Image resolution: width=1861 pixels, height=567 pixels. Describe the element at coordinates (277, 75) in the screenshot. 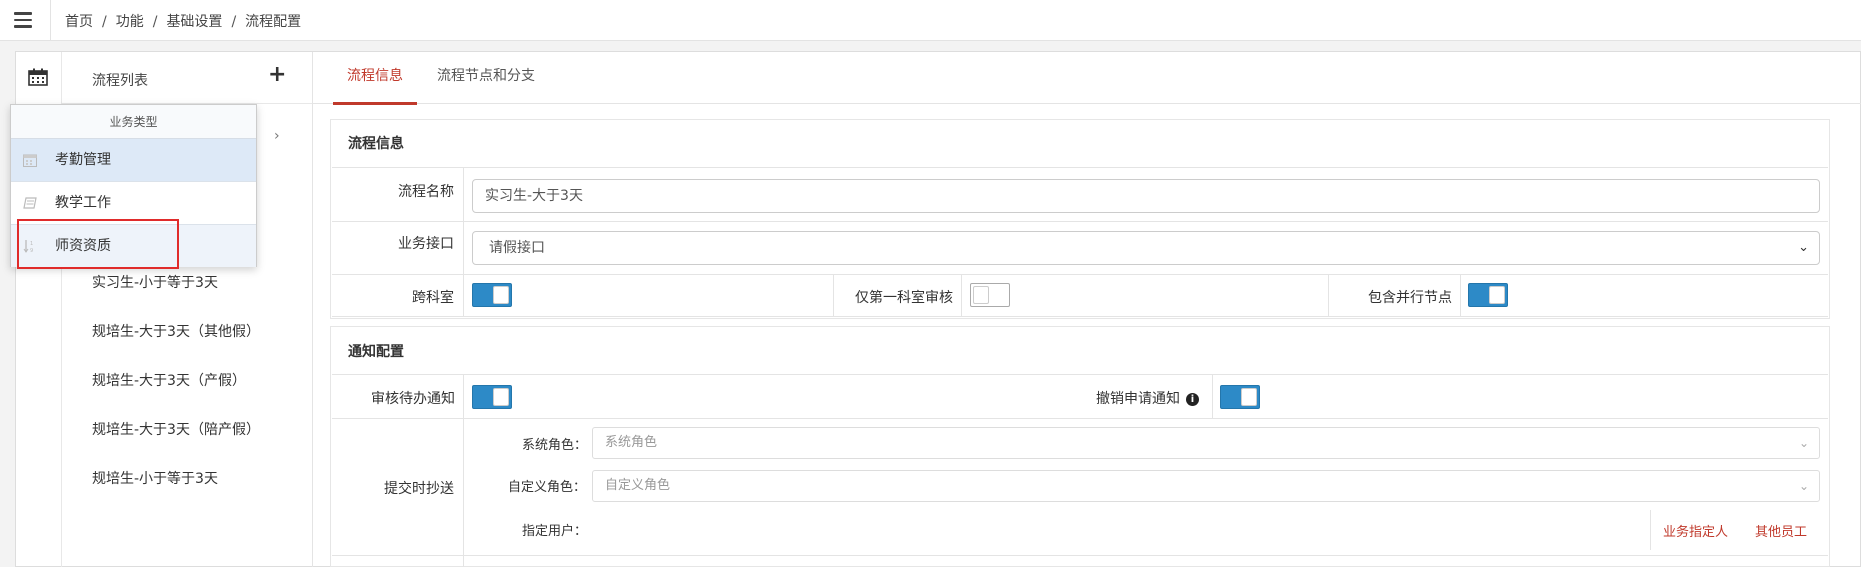

I see `add-flow-icon: +` at that location.